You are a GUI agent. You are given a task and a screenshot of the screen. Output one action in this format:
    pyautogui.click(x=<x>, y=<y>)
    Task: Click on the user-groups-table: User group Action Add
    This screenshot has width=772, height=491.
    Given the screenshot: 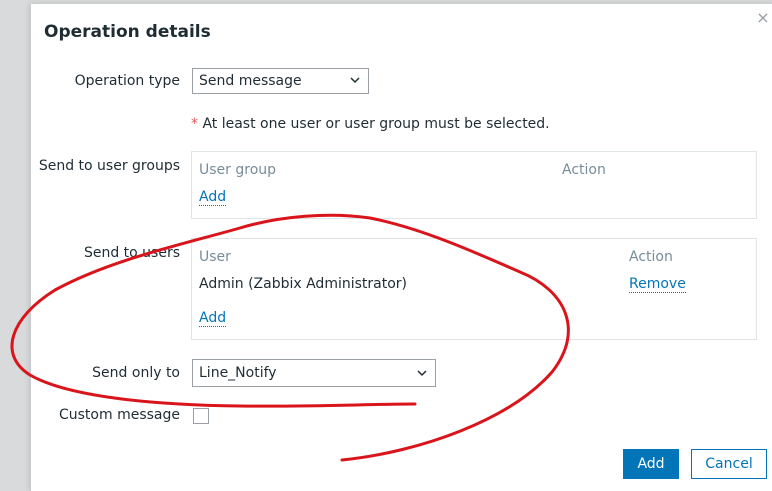 What is the action you would take?
    pyautogui.click(x=474, y=185)
    